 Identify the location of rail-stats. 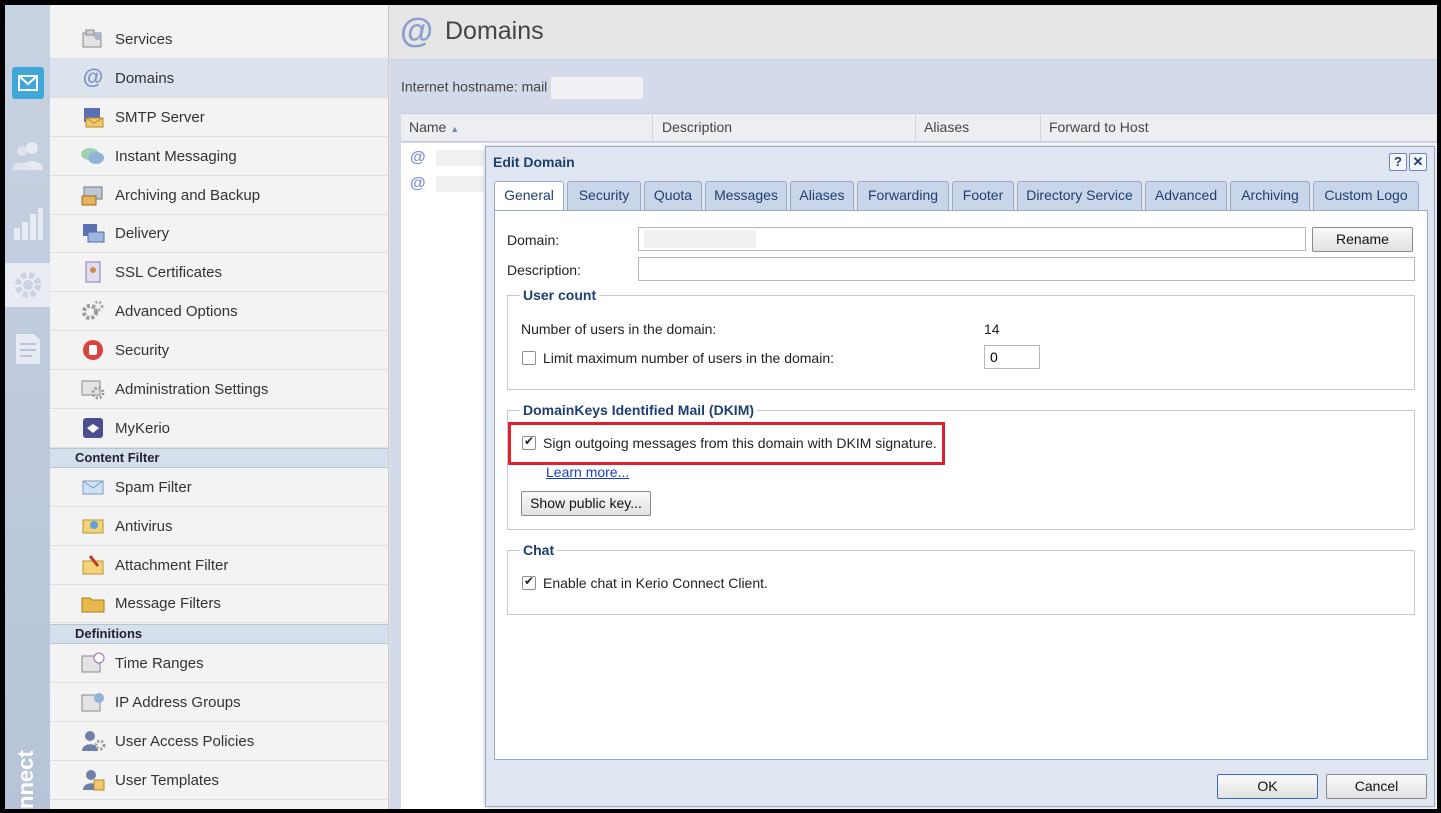
(27, 223).